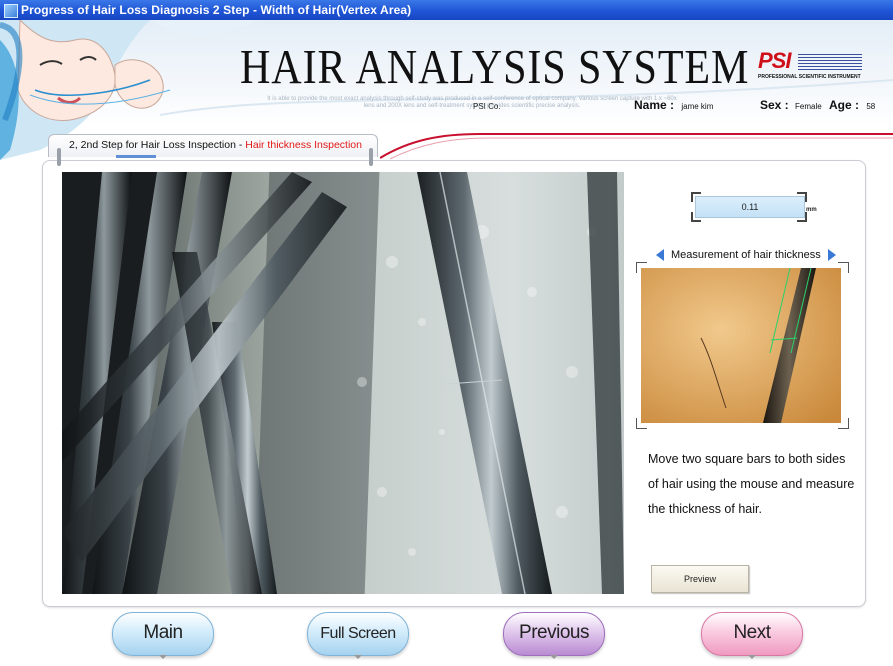  I want to click on psi-logo: PSI PROFESSIONAL SCIENTIFIC INSTRUMENT, so click(813, 65).